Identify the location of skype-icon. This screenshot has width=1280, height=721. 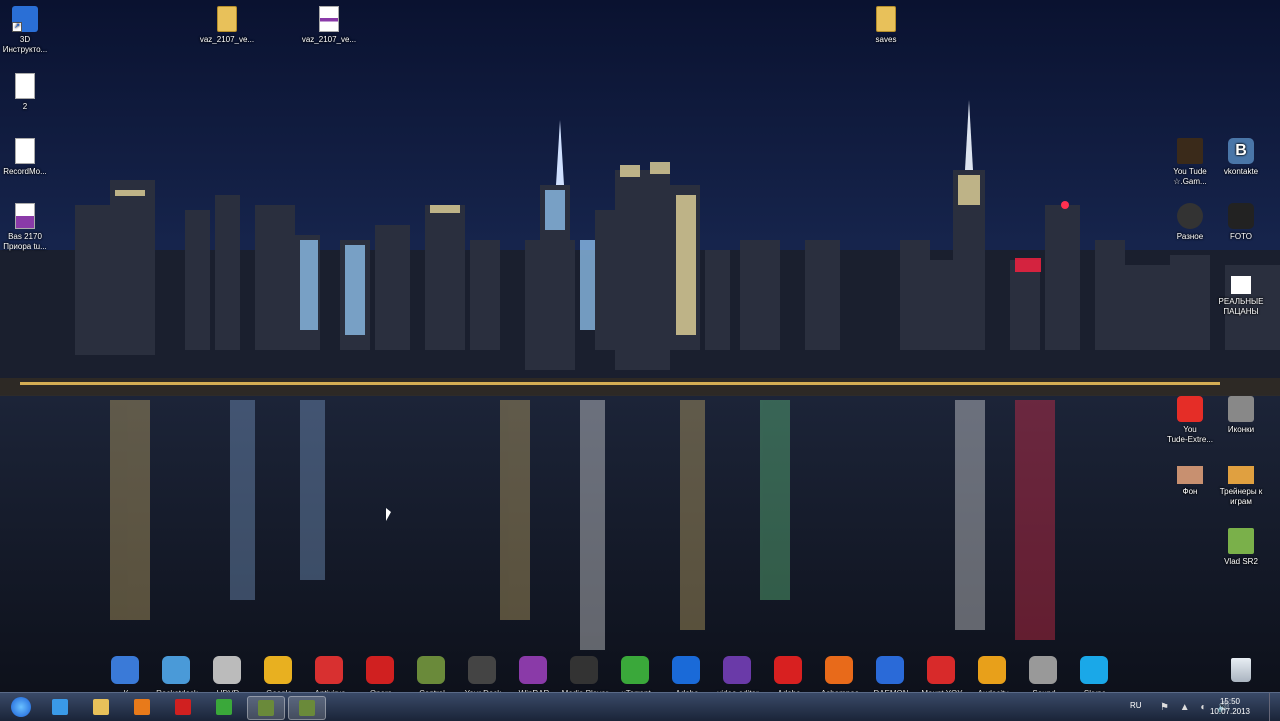
(1094, 670).